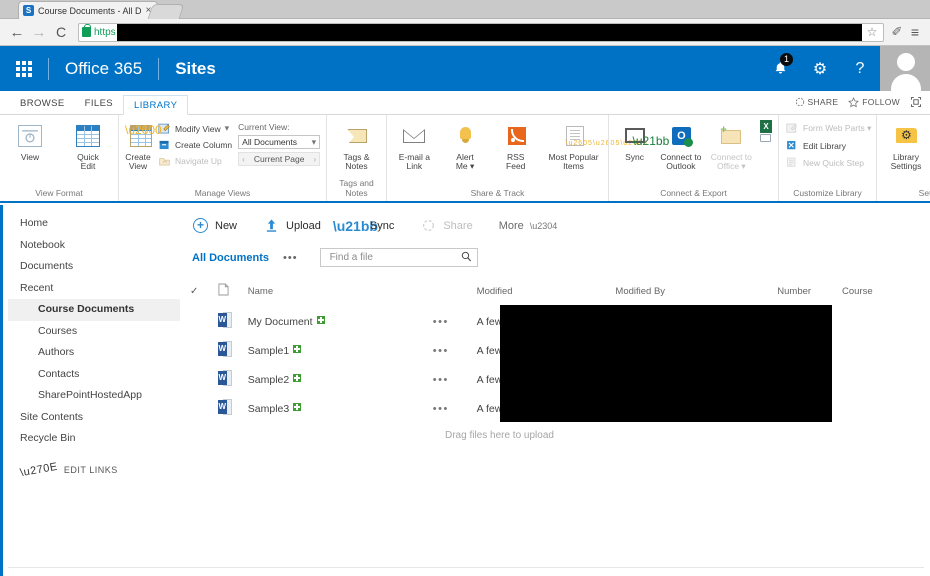 The width and height of the screenshot is (930, 576). Describe the element at coordinates (204, 294) in the screenshot. I see `select-all-header: ✓` at that location.